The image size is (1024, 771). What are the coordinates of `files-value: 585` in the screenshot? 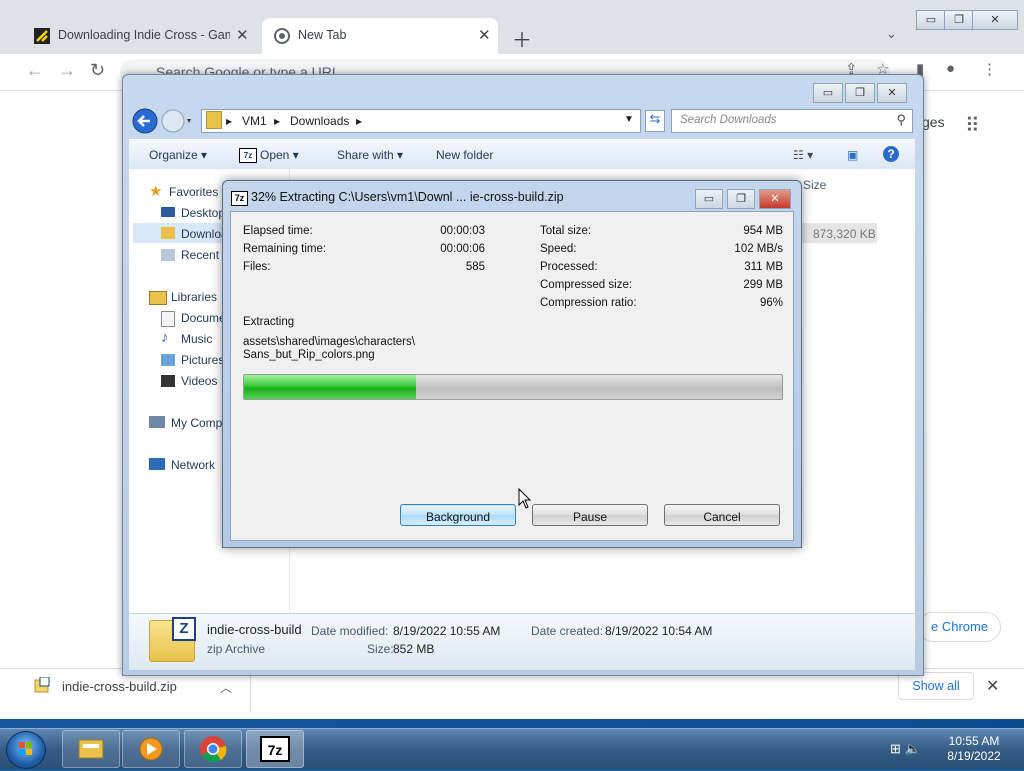 It's located at (475, 267).